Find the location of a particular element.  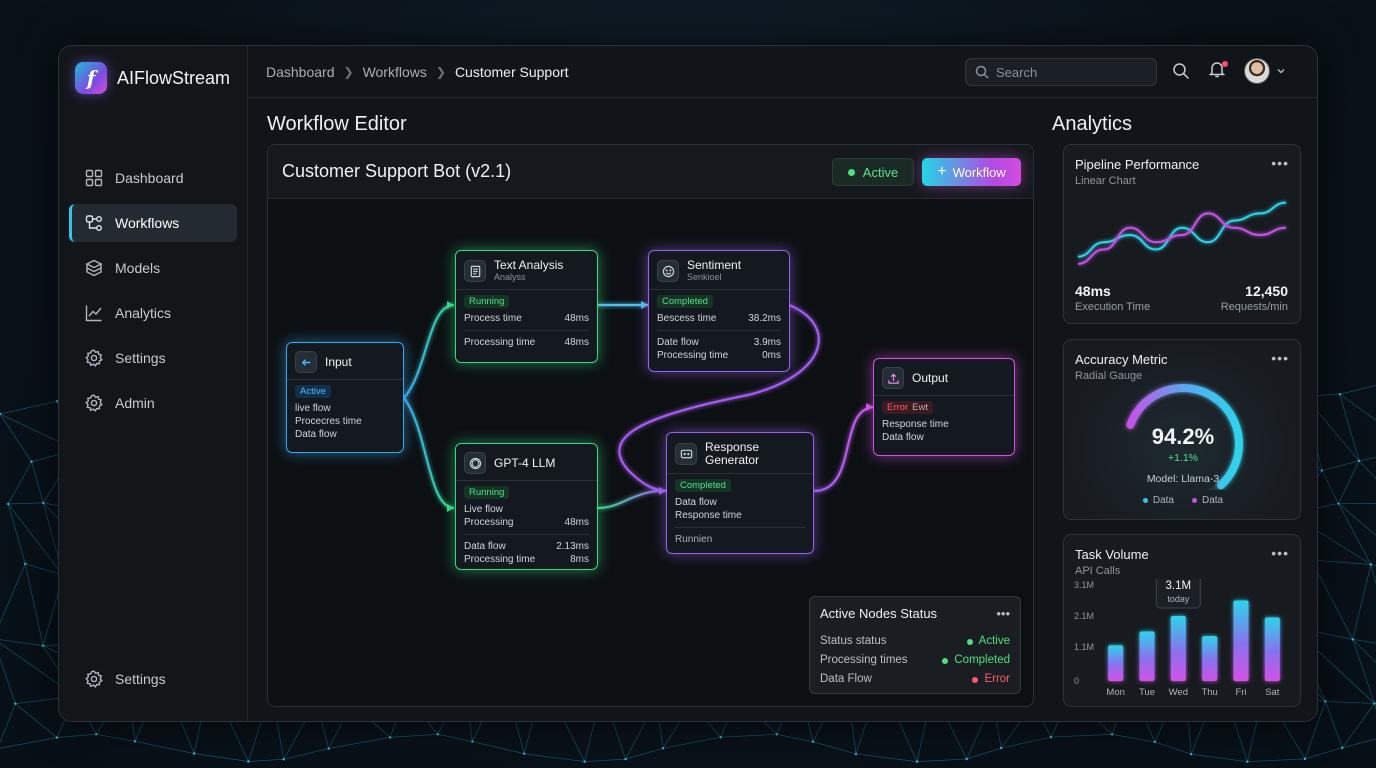

status-badge: Completed is located at coordinates (703, 485).